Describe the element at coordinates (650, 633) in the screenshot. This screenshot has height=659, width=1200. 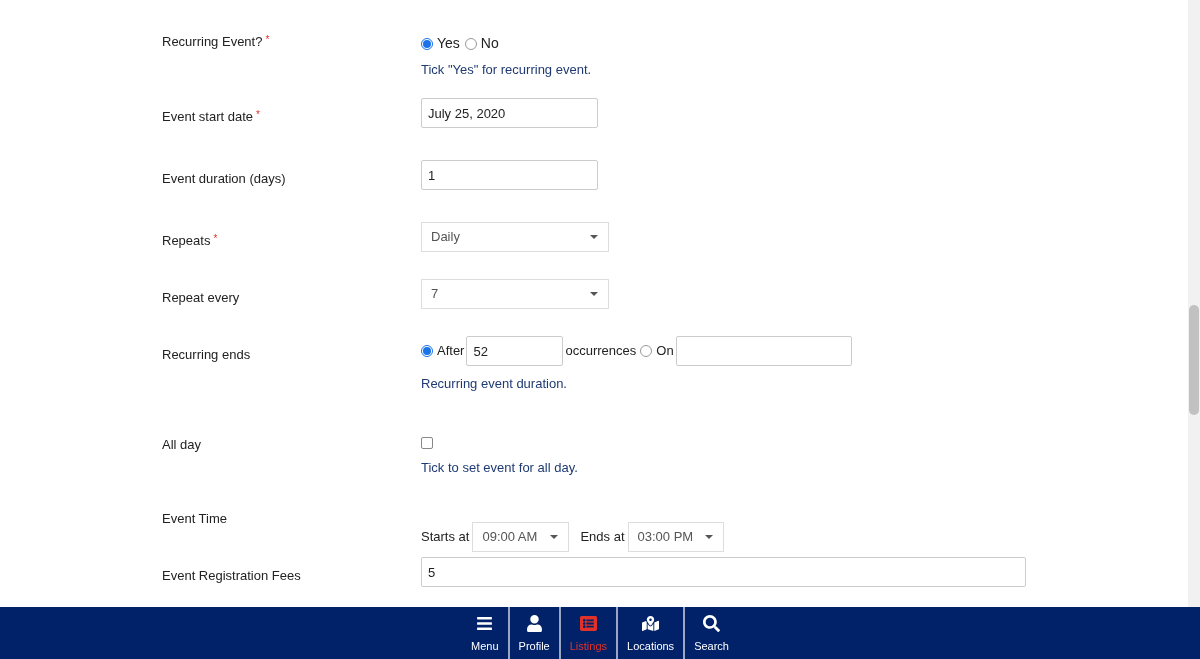
I see `nav-tab: Locations` at that location.